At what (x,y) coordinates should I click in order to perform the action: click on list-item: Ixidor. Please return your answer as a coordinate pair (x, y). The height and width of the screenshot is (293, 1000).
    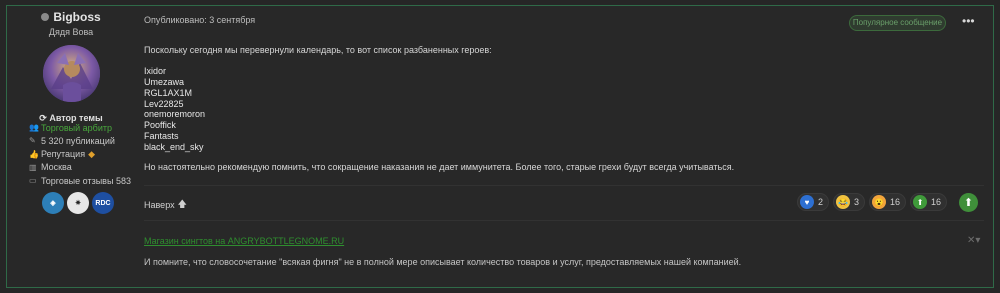
    Looking at the image, I should click on (155, 71).